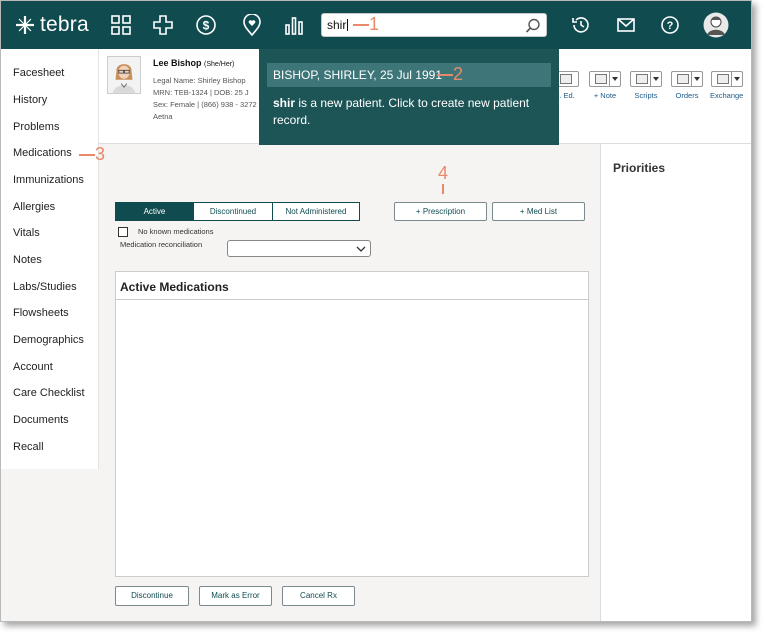  What do you see at coordinates (205, 104) in the screenshot?
I see `patient-sex-phone: Sex: Female | (866) 938 - 3272` at bounding box center [205, 104].